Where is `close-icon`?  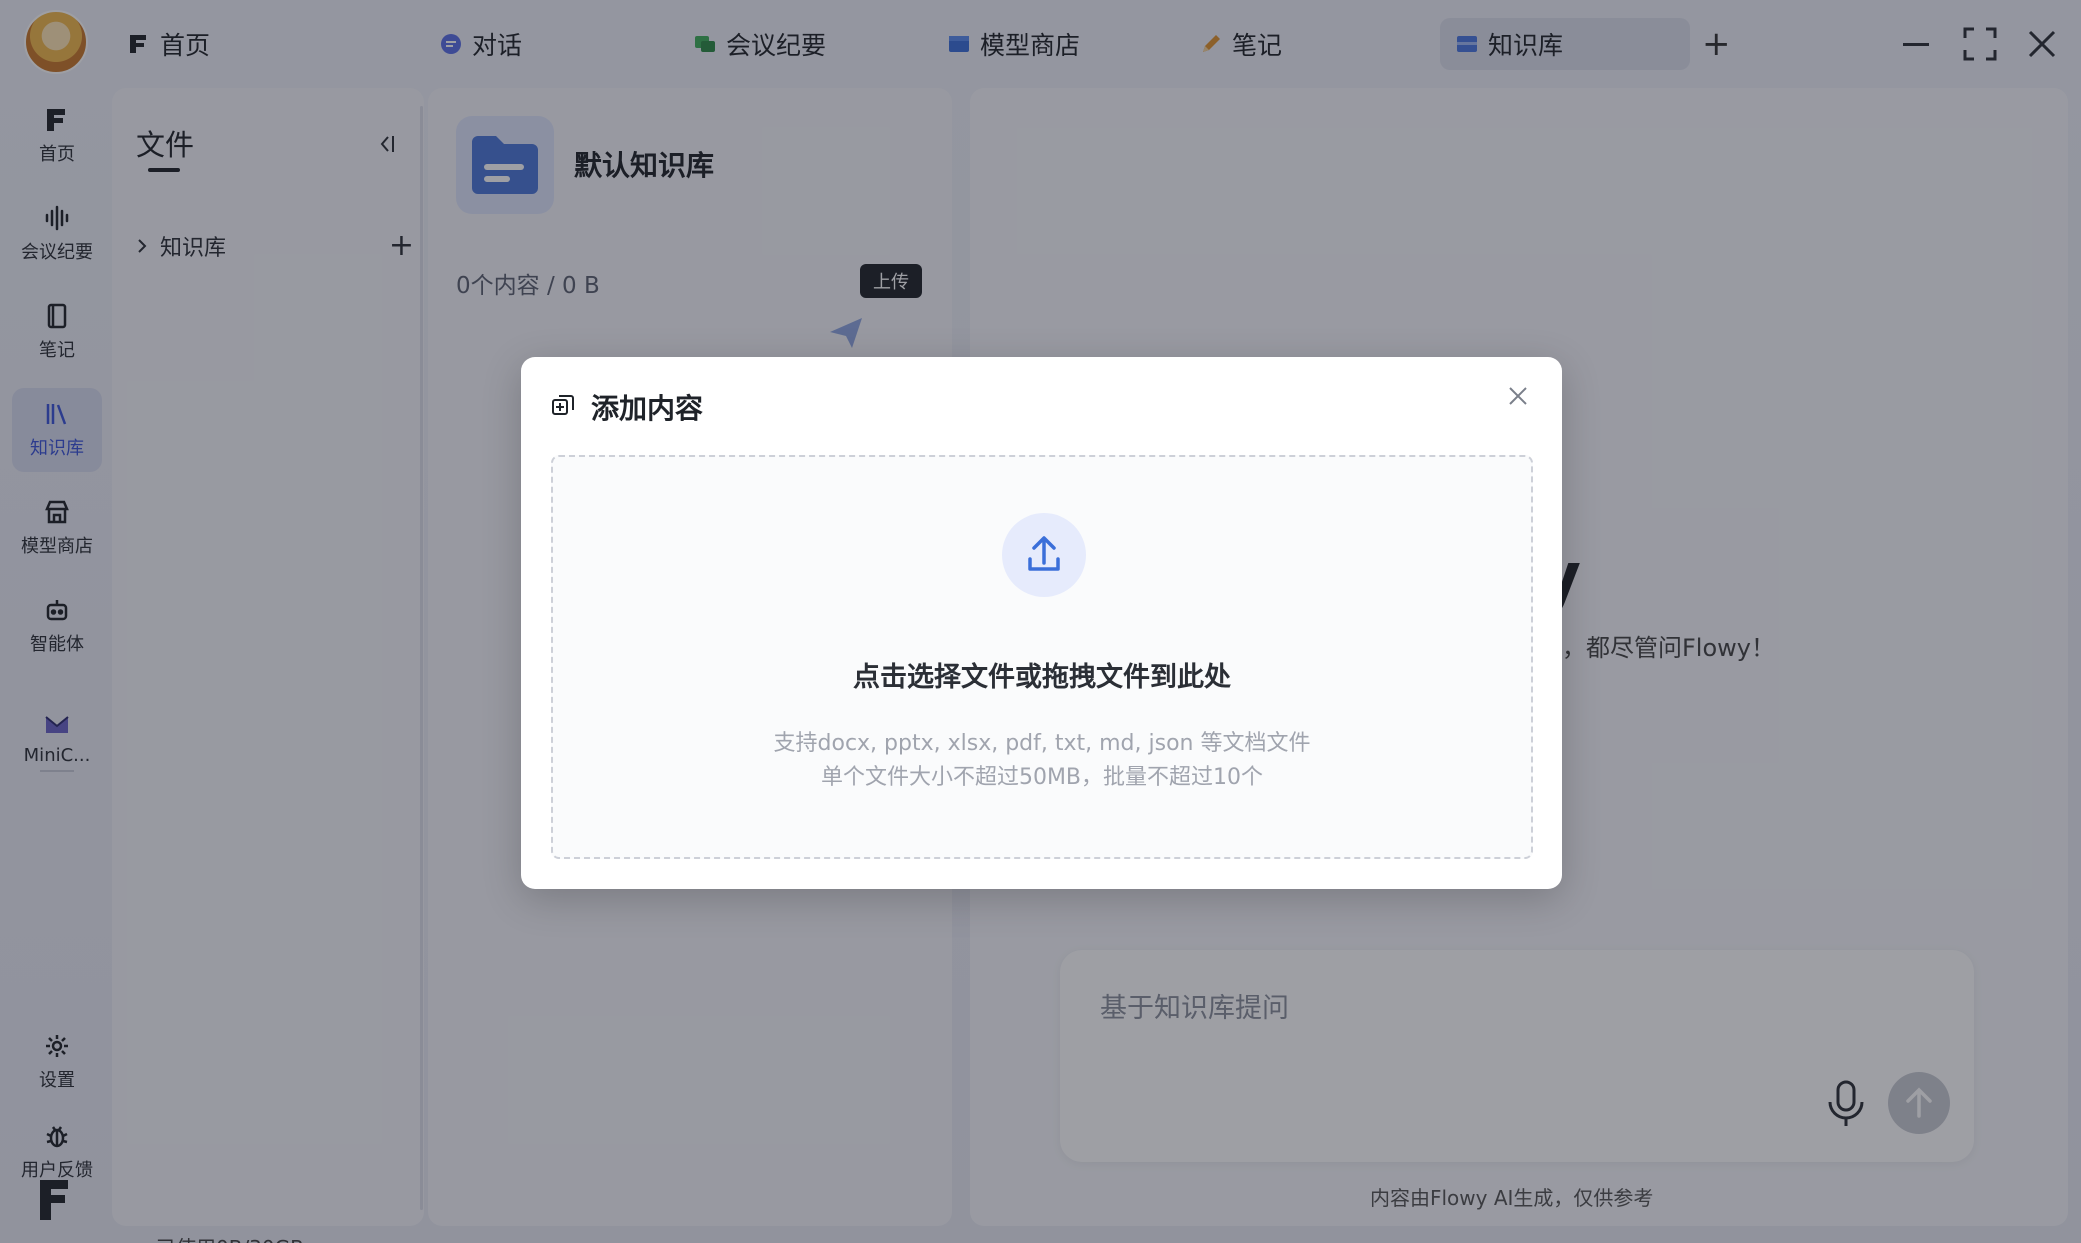 close-icon is located at coordinates (1518, 396).